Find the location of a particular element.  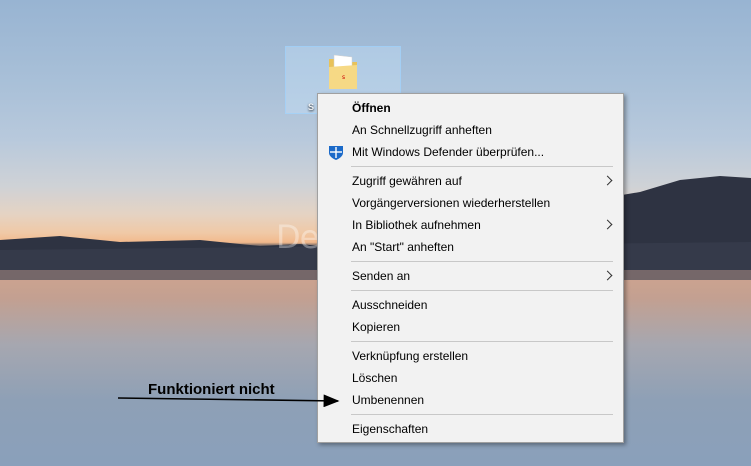

menu-item-label: Löschen is located at coordinates (375, 378).